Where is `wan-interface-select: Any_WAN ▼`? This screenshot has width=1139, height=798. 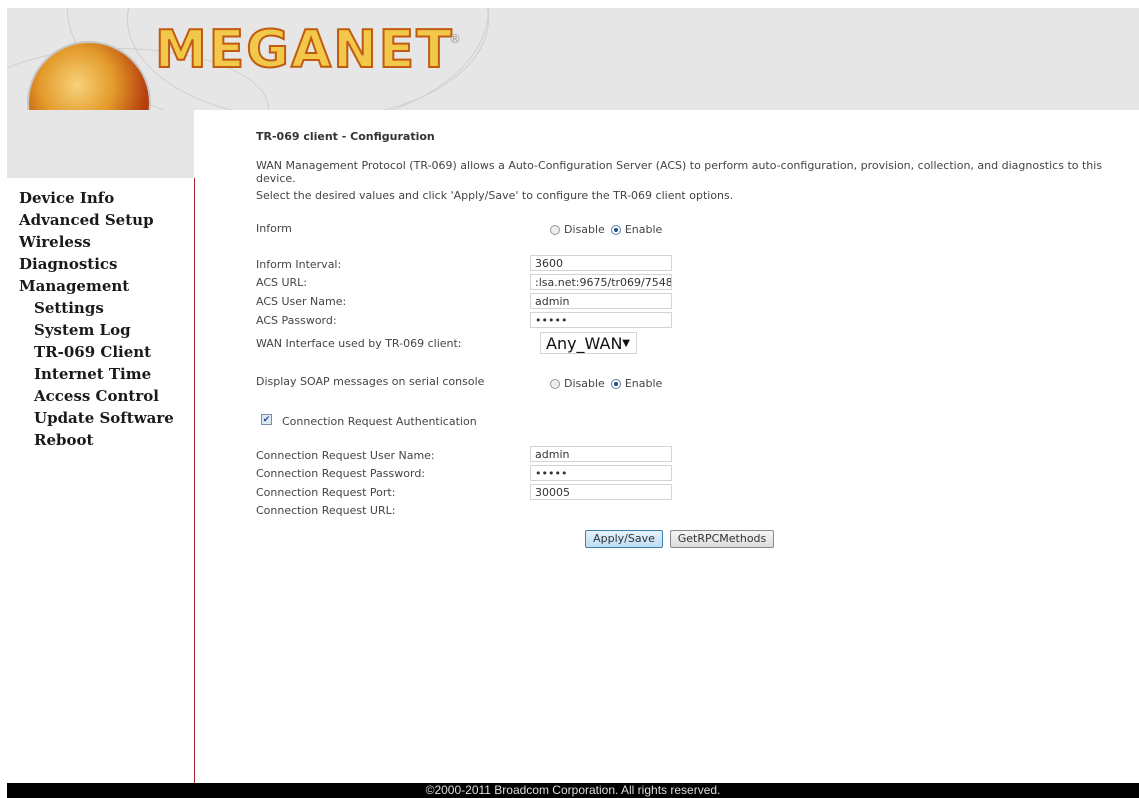 wan-interface-select: Any_WAN ▼ is located at coordinates (588, 343).